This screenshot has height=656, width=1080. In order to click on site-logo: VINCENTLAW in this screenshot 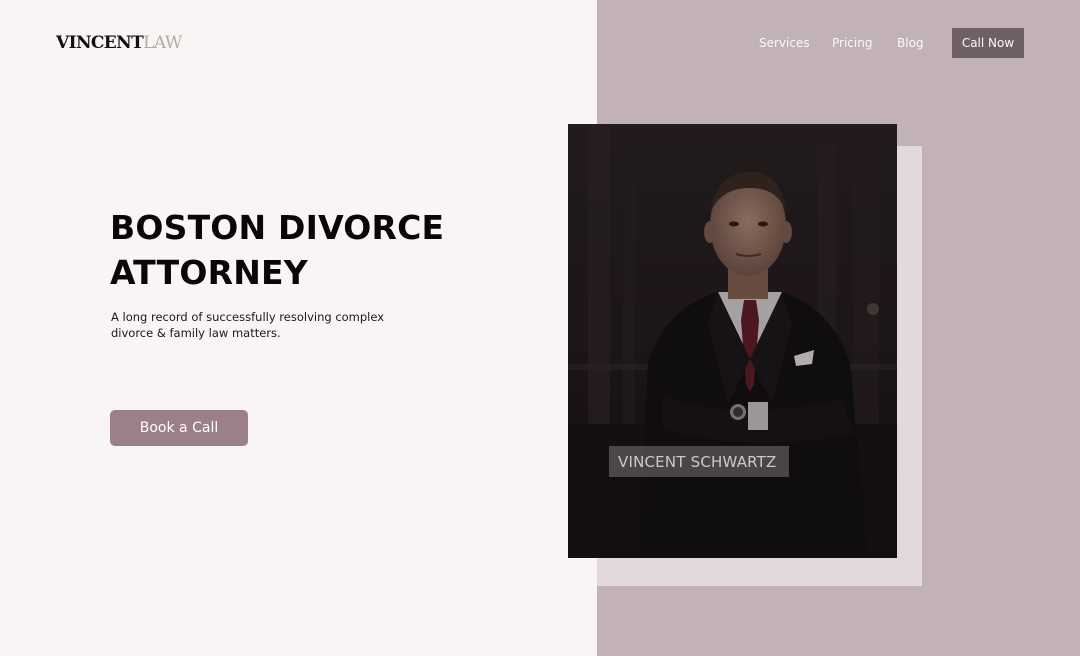, I will do `click(119, 43)`.